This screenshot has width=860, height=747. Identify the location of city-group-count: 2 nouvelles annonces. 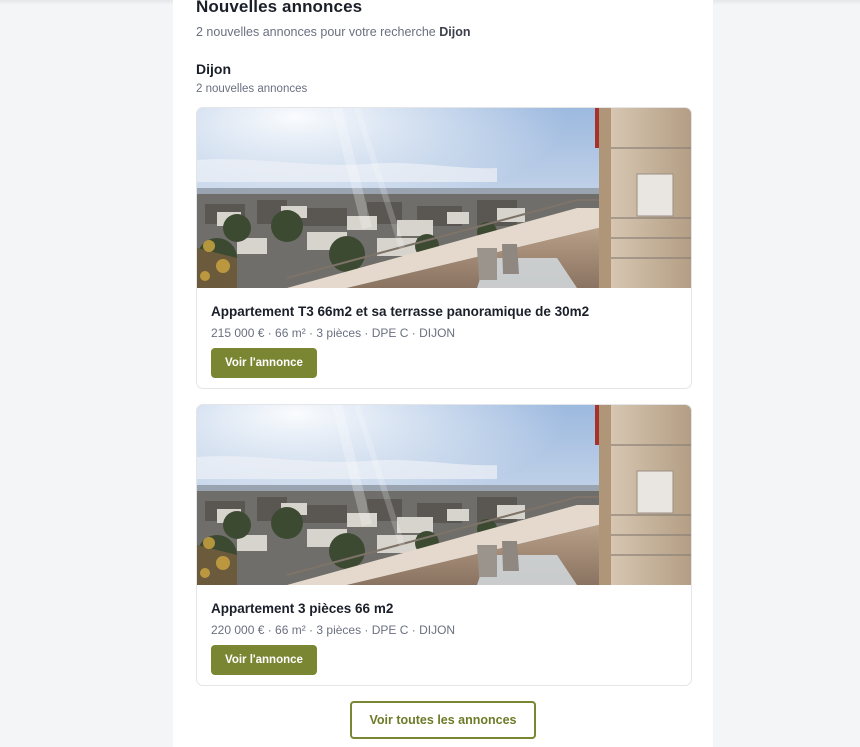
(252, 89).